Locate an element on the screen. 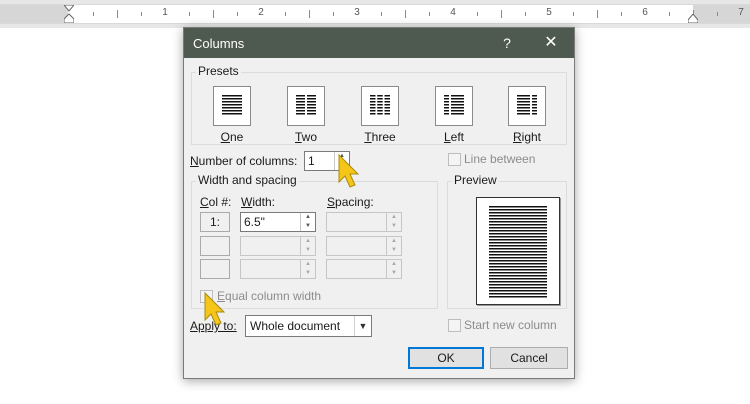 Image resolution: width=750 pixels, height=404 pixels. preset-two: Two is located at coordinates (306, 115).